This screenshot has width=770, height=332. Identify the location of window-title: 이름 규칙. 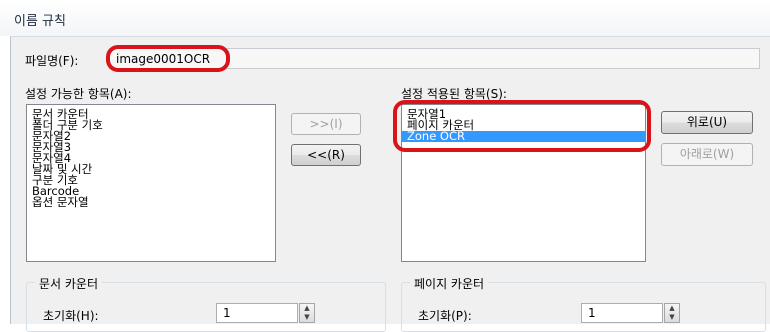
(40, 21).